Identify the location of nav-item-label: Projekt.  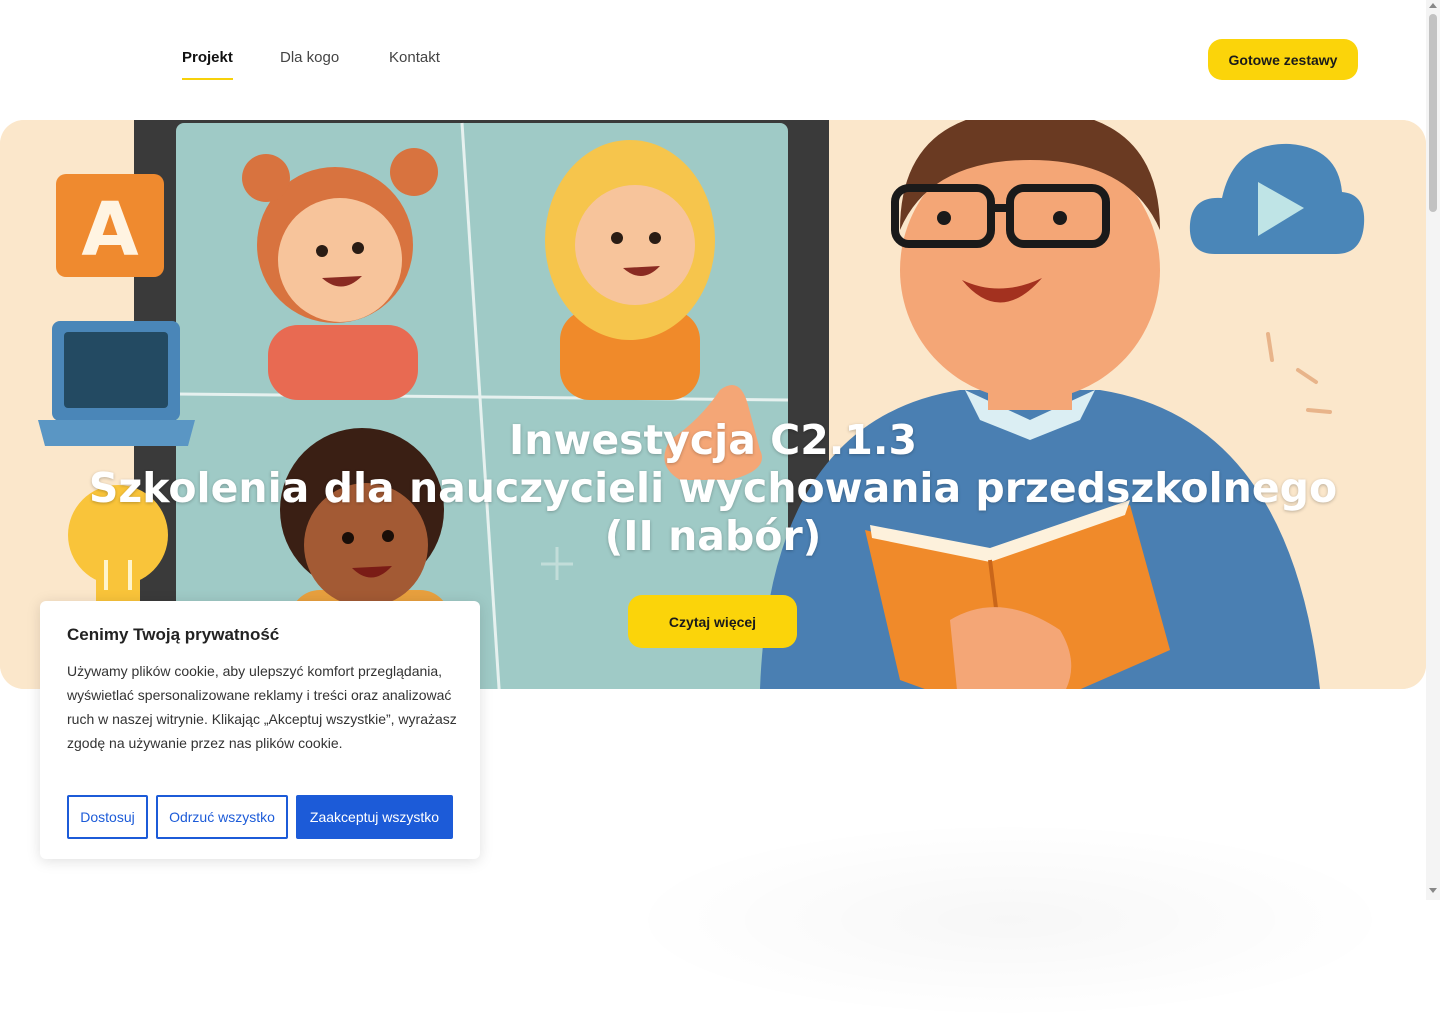
(207, 57).